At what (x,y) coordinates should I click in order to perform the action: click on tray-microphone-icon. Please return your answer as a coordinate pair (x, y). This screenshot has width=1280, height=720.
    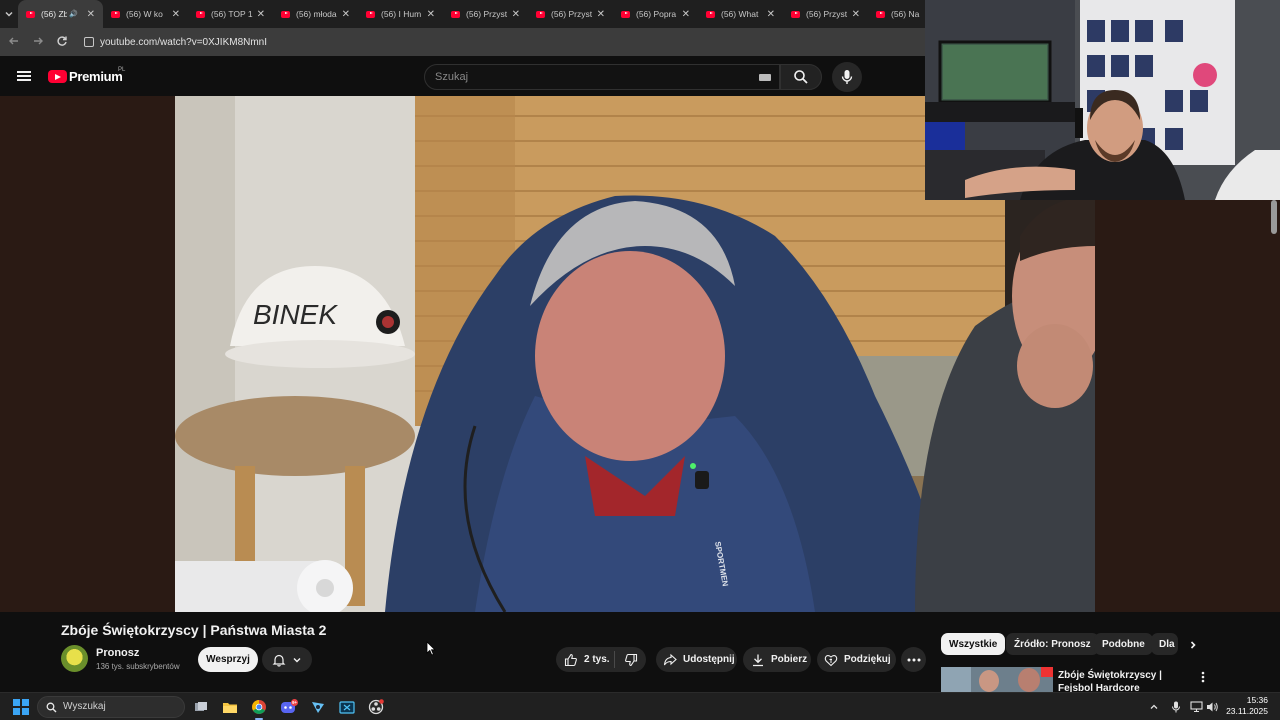
    Looking at the image, I should click on (1176, 707).